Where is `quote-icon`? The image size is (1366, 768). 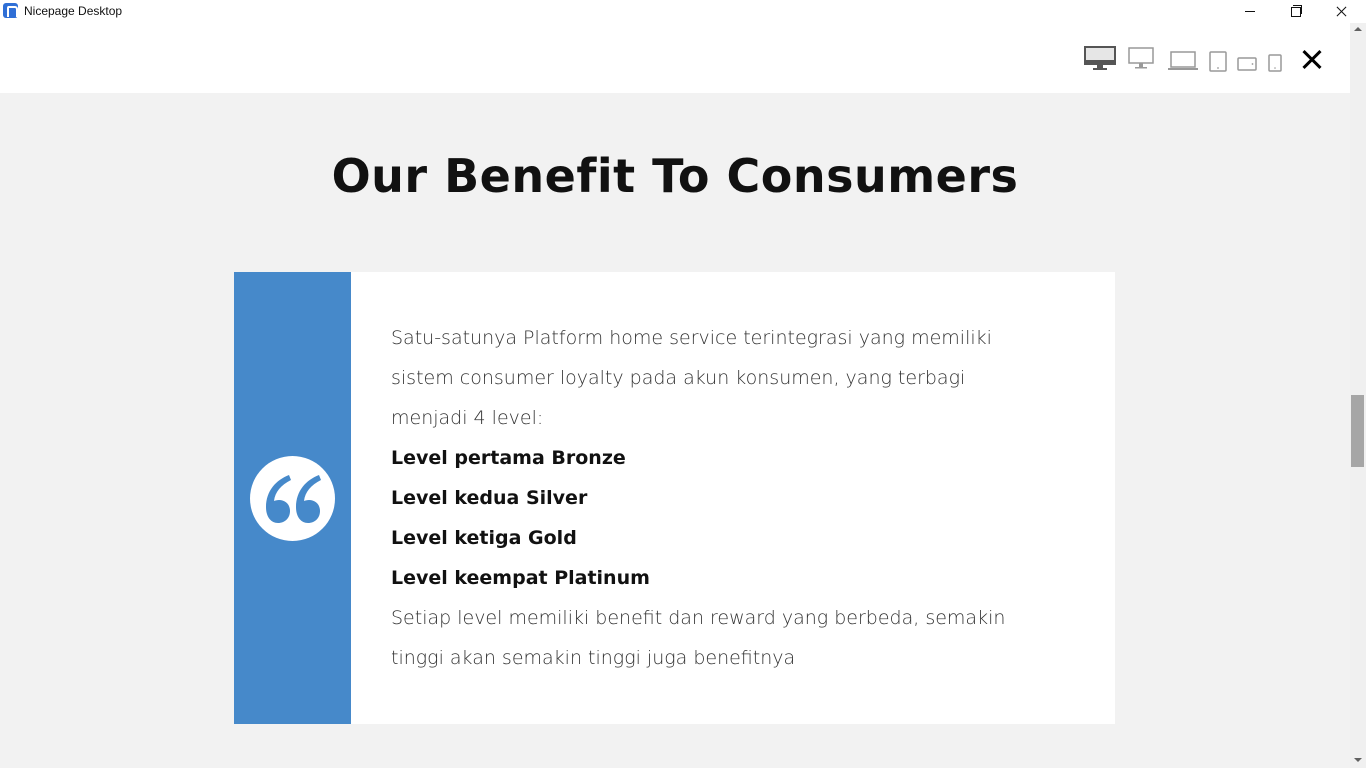 quote-icon is located at coordinates (293, 499).